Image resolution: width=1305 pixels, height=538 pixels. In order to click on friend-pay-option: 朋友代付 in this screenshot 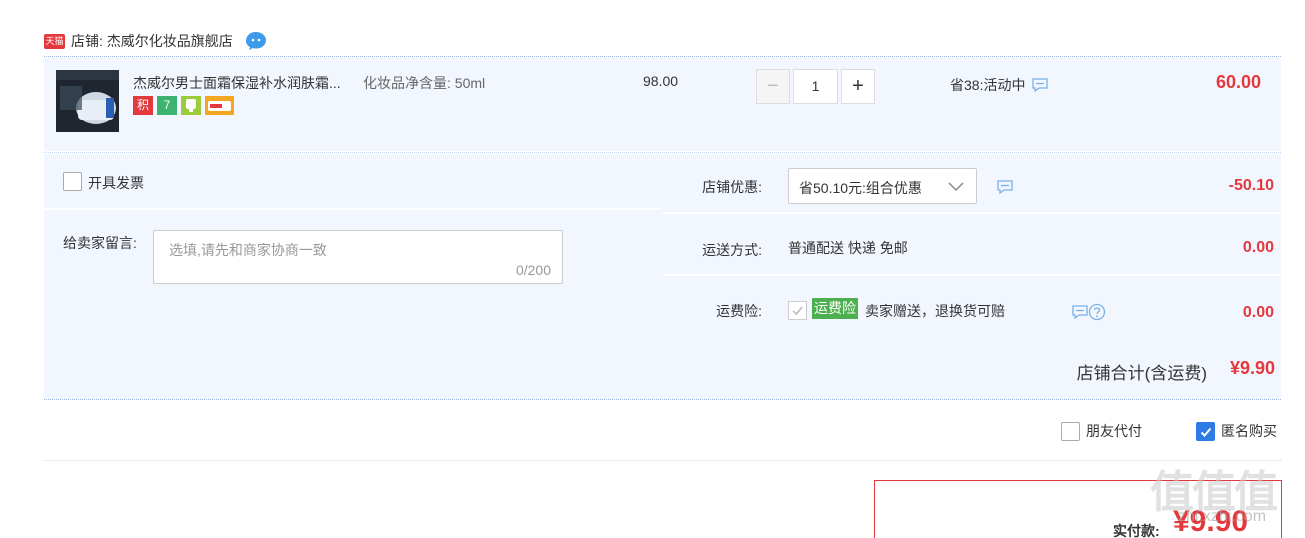, I will do `click(1101, 431)`.